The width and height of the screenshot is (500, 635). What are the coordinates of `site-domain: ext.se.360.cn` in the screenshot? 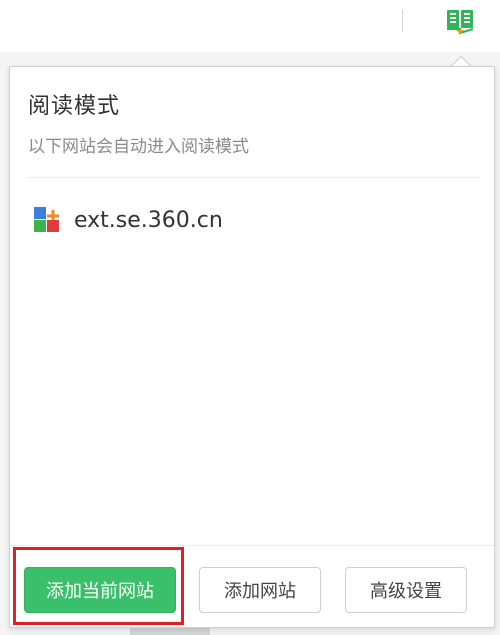 It's located at (148, 220).